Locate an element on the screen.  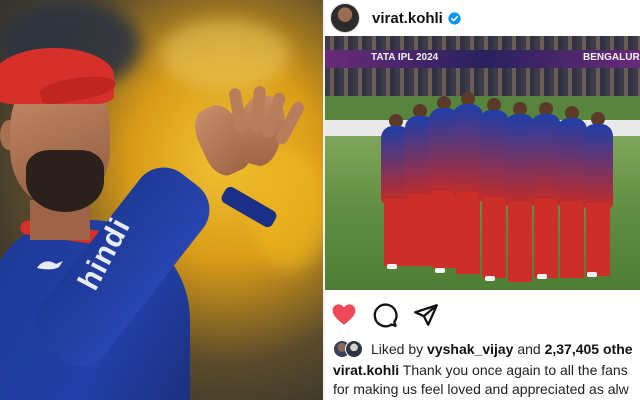
likes-text: Liked by vyshak_vijay and 2,37,405 othe is located at coordinates (502, 349).